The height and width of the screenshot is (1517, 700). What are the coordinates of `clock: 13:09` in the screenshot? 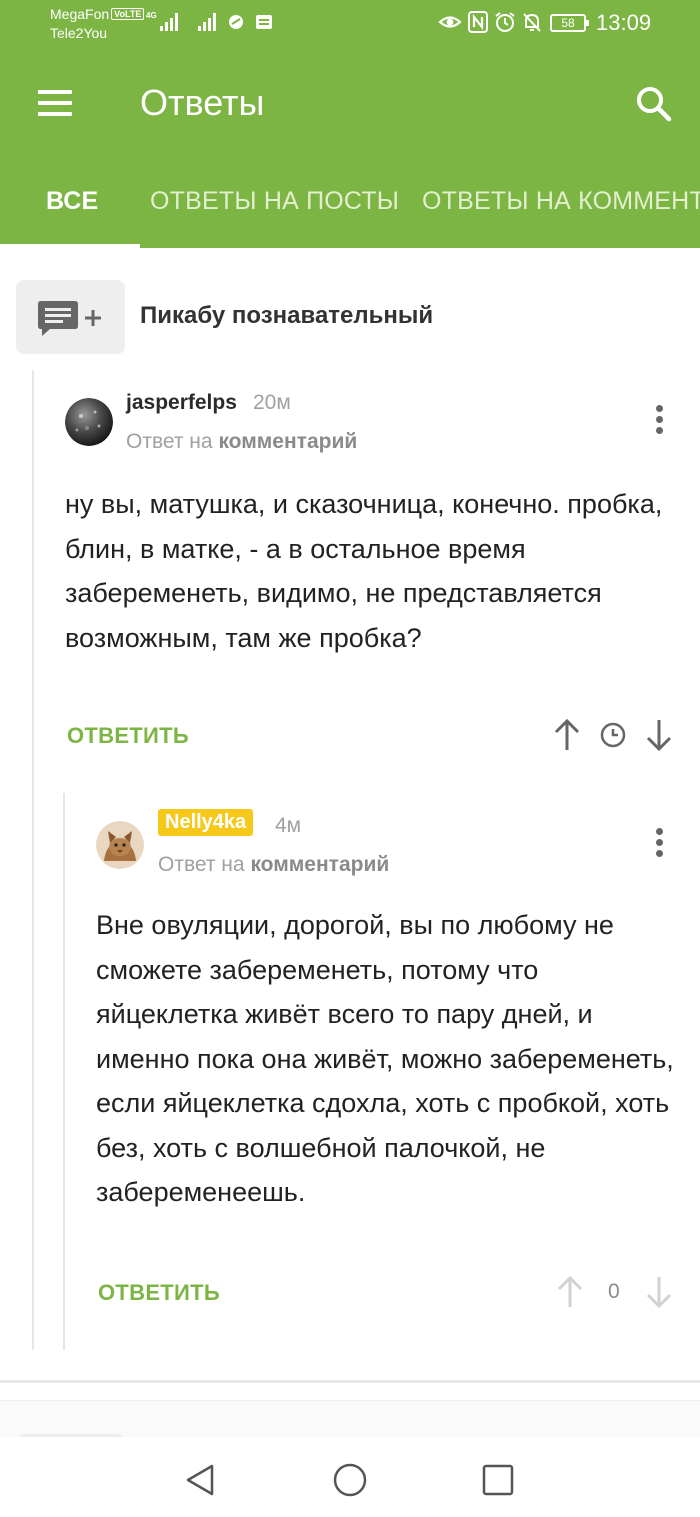 It's located at (624, 22).